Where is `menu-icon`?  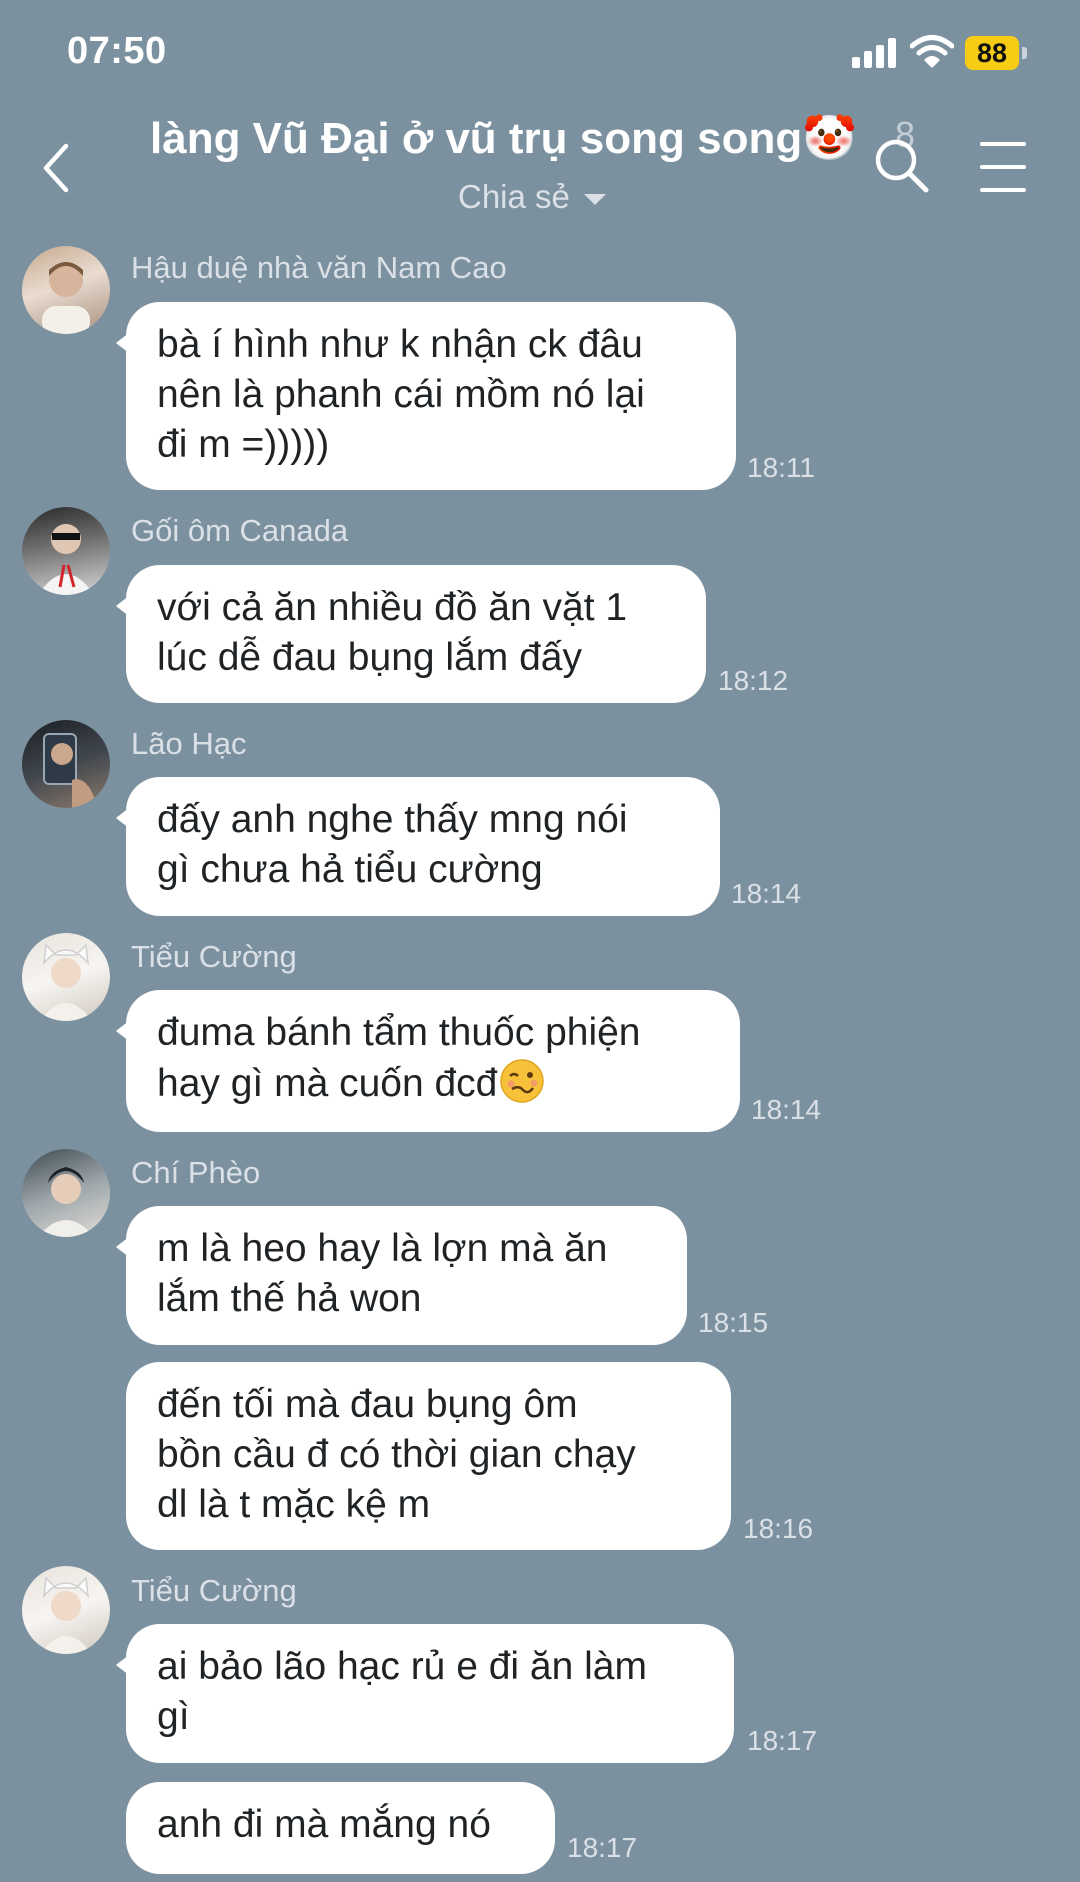 menu-icon is located at coordinates (1004, 167).